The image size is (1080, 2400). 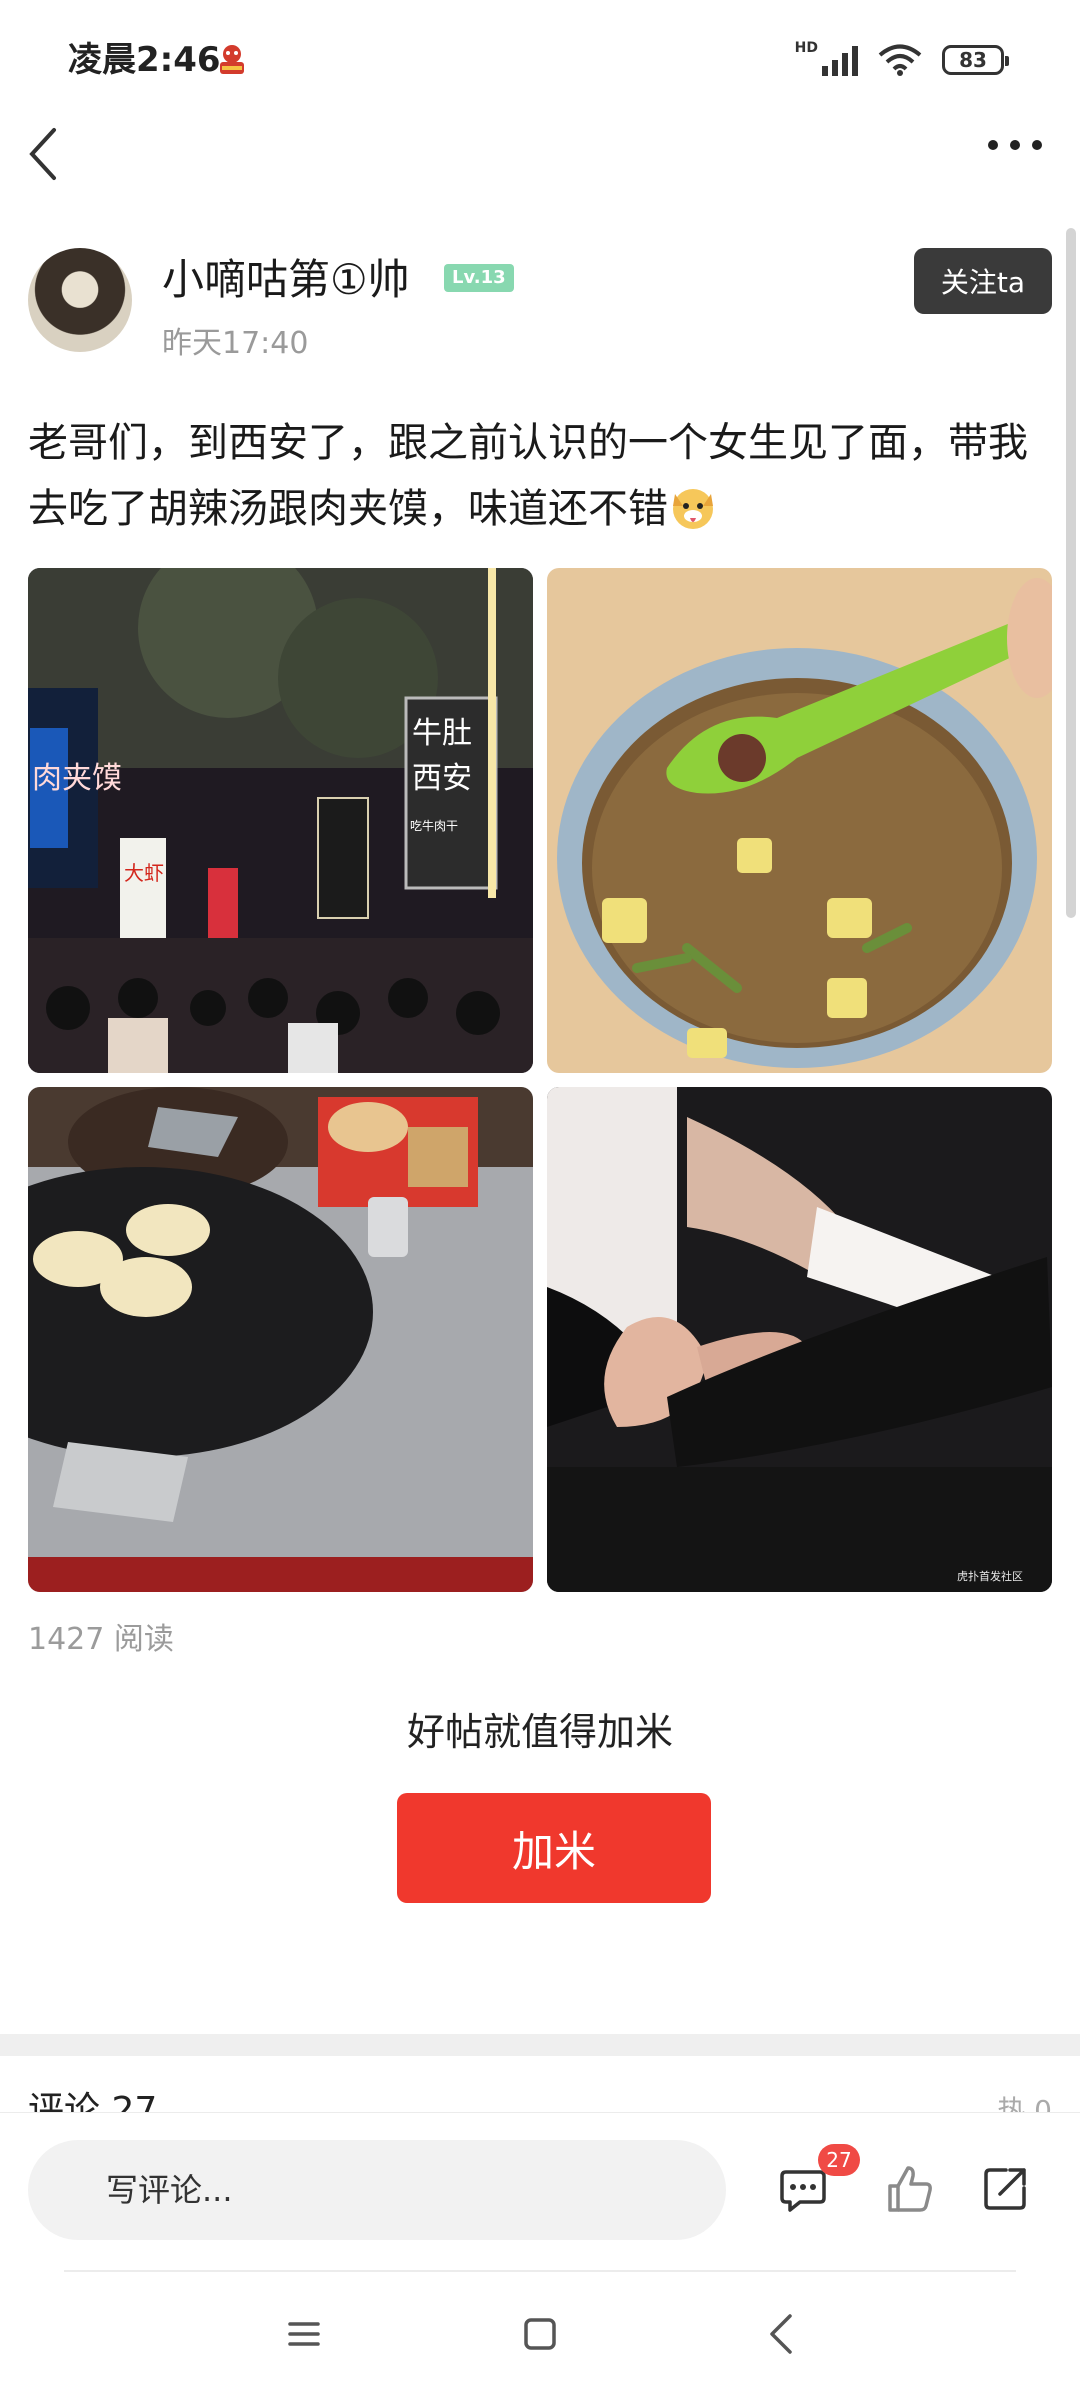 I want to click on follow-button: 关注ta, so click(x=983, y=281).